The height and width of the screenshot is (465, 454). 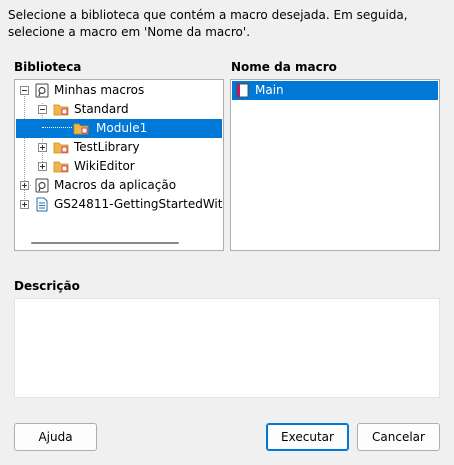 I want to click on cancel-button: Cancelar, so click(x=398, y=437).